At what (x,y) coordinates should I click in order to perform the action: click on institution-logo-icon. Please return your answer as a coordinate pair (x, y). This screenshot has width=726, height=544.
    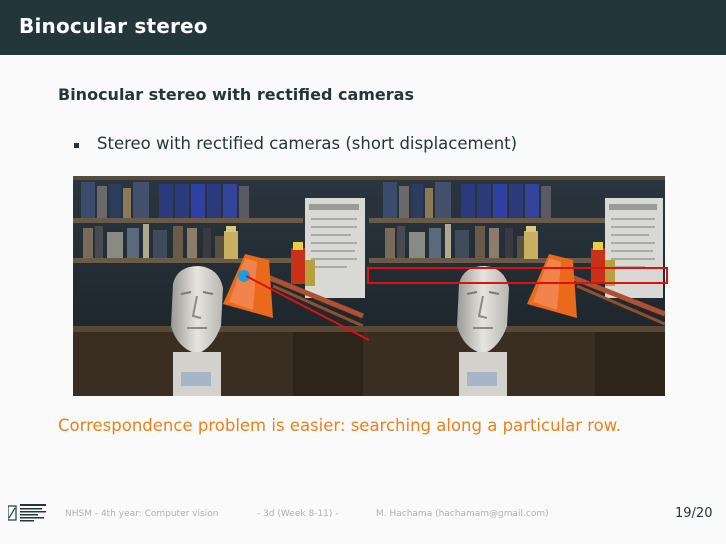
    Looking at the image, I should click on (28, 514).